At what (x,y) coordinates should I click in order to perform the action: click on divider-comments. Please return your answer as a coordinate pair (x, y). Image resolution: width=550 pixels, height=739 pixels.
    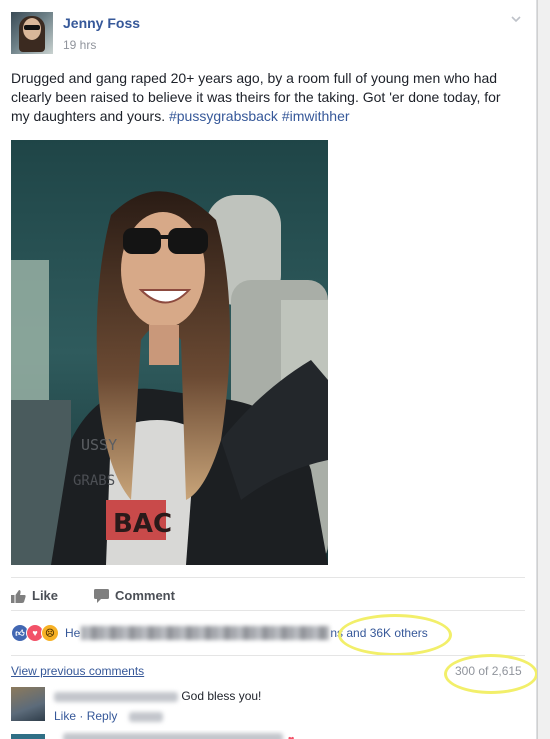
    Looking at the image, I should click on (268, 655).